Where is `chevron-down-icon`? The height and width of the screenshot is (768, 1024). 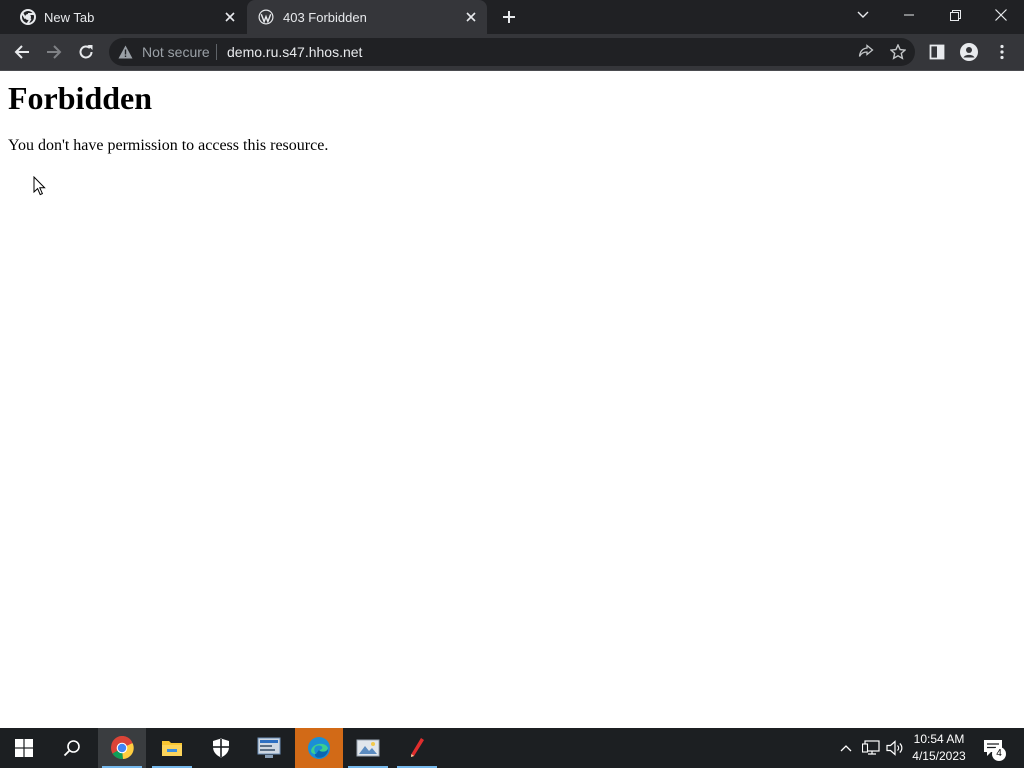 chevron-down-icon is located at coordinates (863, 15).